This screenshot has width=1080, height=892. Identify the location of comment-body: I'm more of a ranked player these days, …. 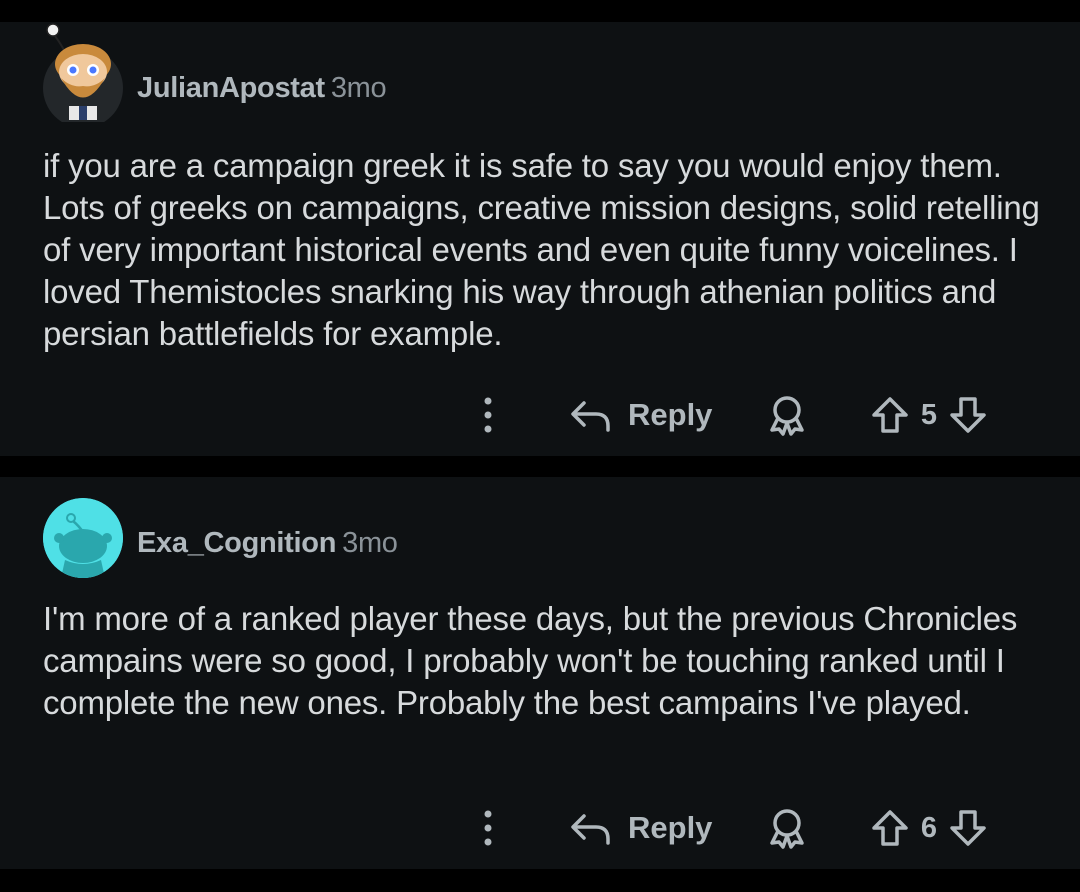
(530, 660).